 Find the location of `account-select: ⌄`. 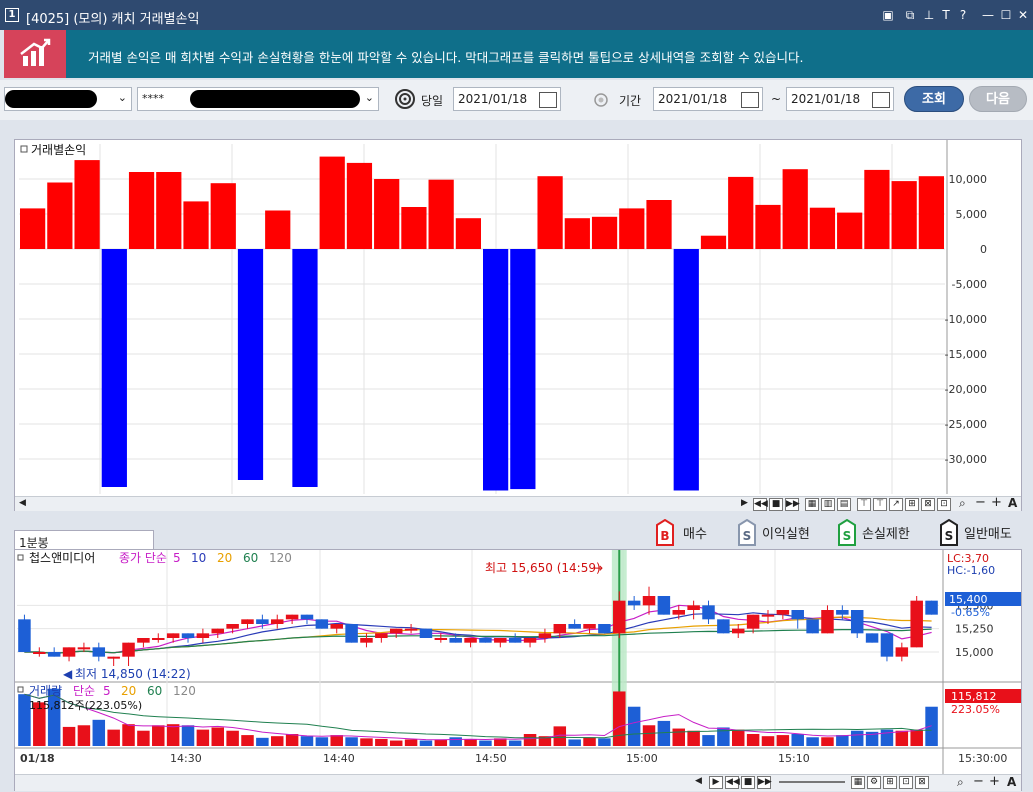

account-select: ⌄ is located at coordinates (68, 99).